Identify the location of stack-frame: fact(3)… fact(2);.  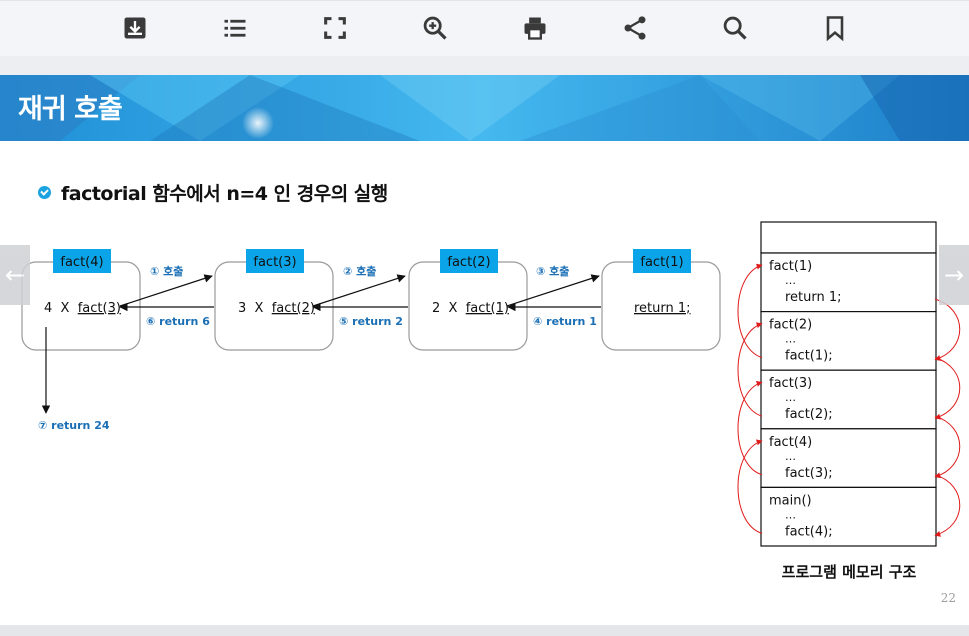
(848, 399).